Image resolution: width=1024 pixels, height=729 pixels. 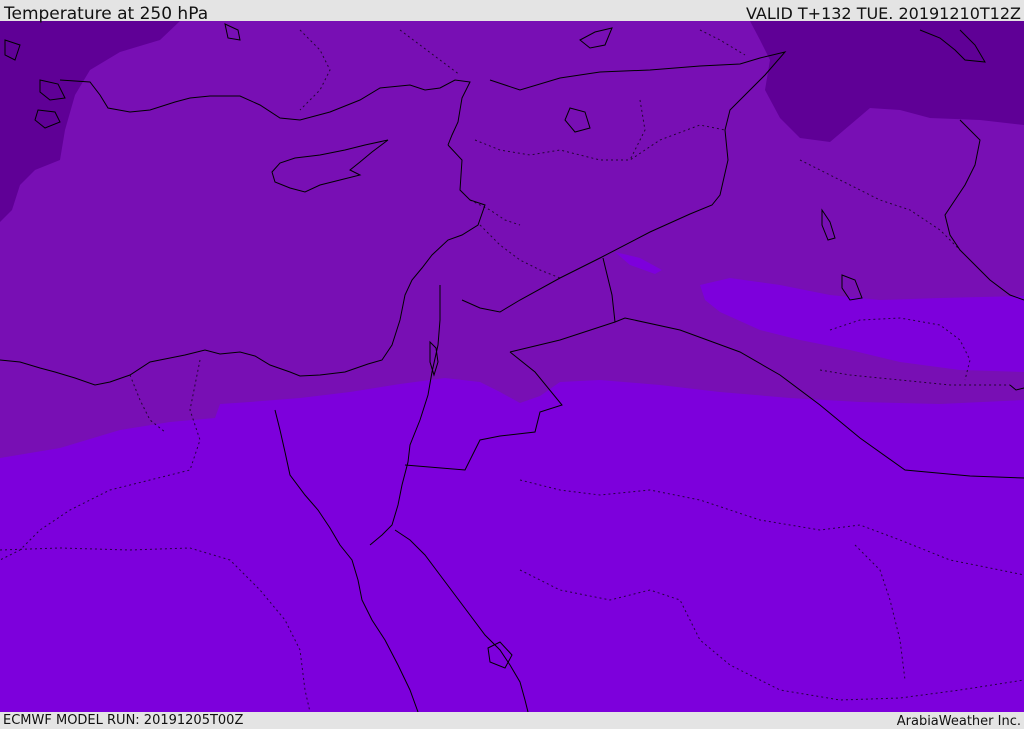 What do you see at coordinates (123, 720) in the screenshot?
I see `model-run-label: ECMWF MODEL RUN: 20191205T00Z` at bounding box center [123, 720].